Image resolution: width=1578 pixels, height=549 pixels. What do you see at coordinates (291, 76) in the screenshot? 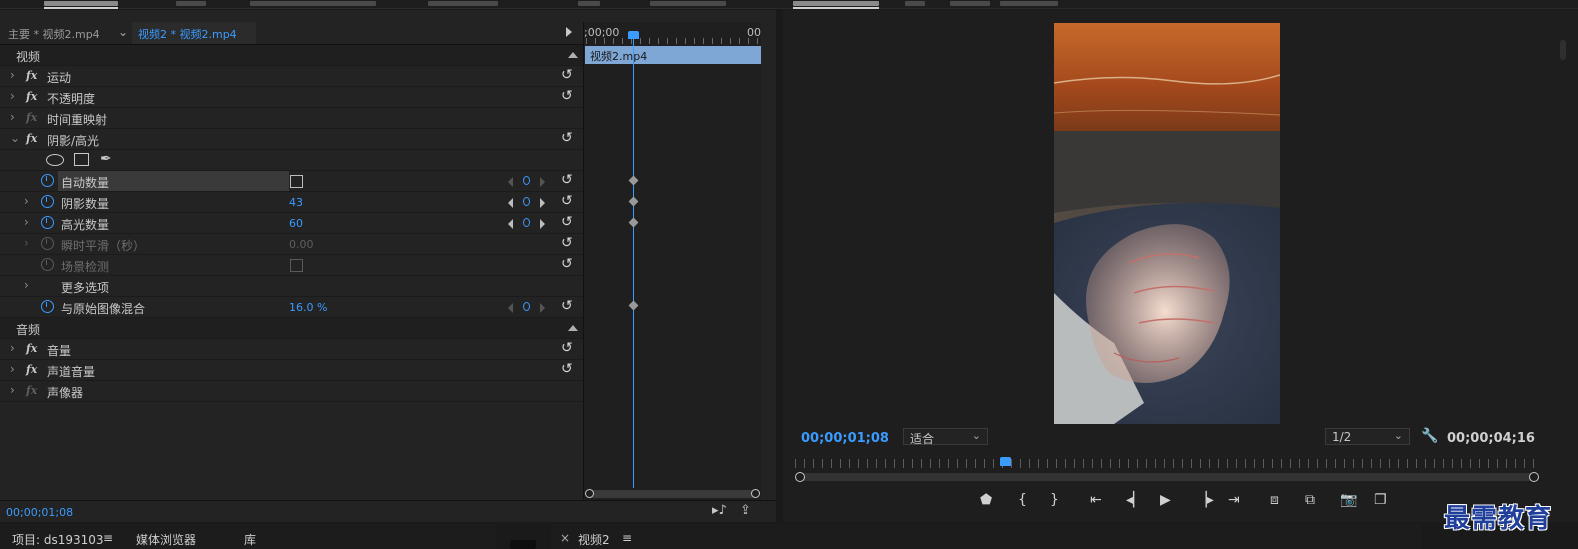
I see `effect-row-motion: › fx 运动 ↺` at bounding box center [291, 76].